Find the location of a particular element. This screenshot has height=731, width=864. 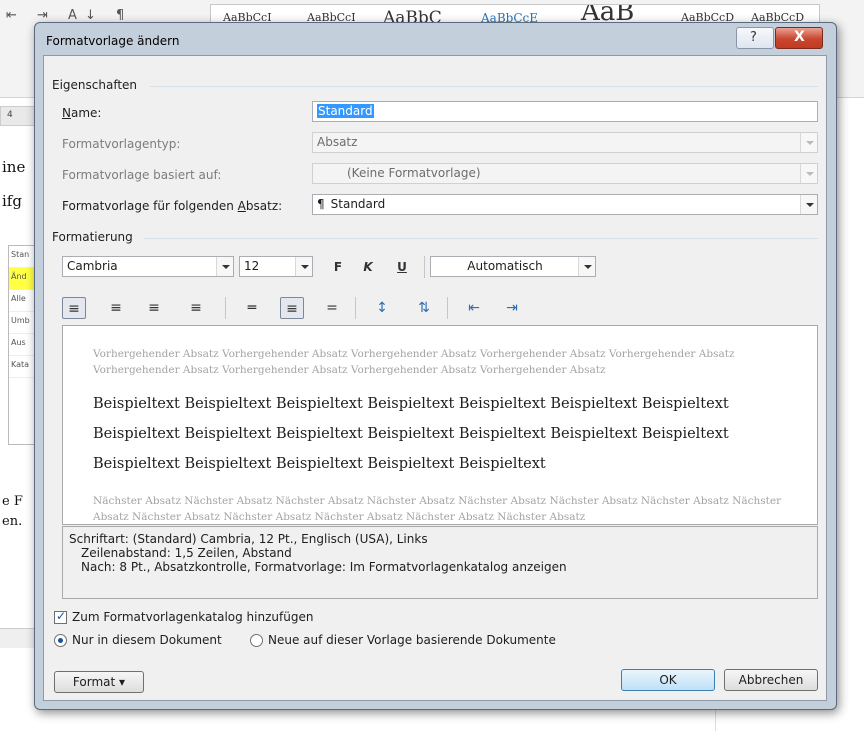

decrease-indent-icon: ⇤ is located at coordinates (474, 308).